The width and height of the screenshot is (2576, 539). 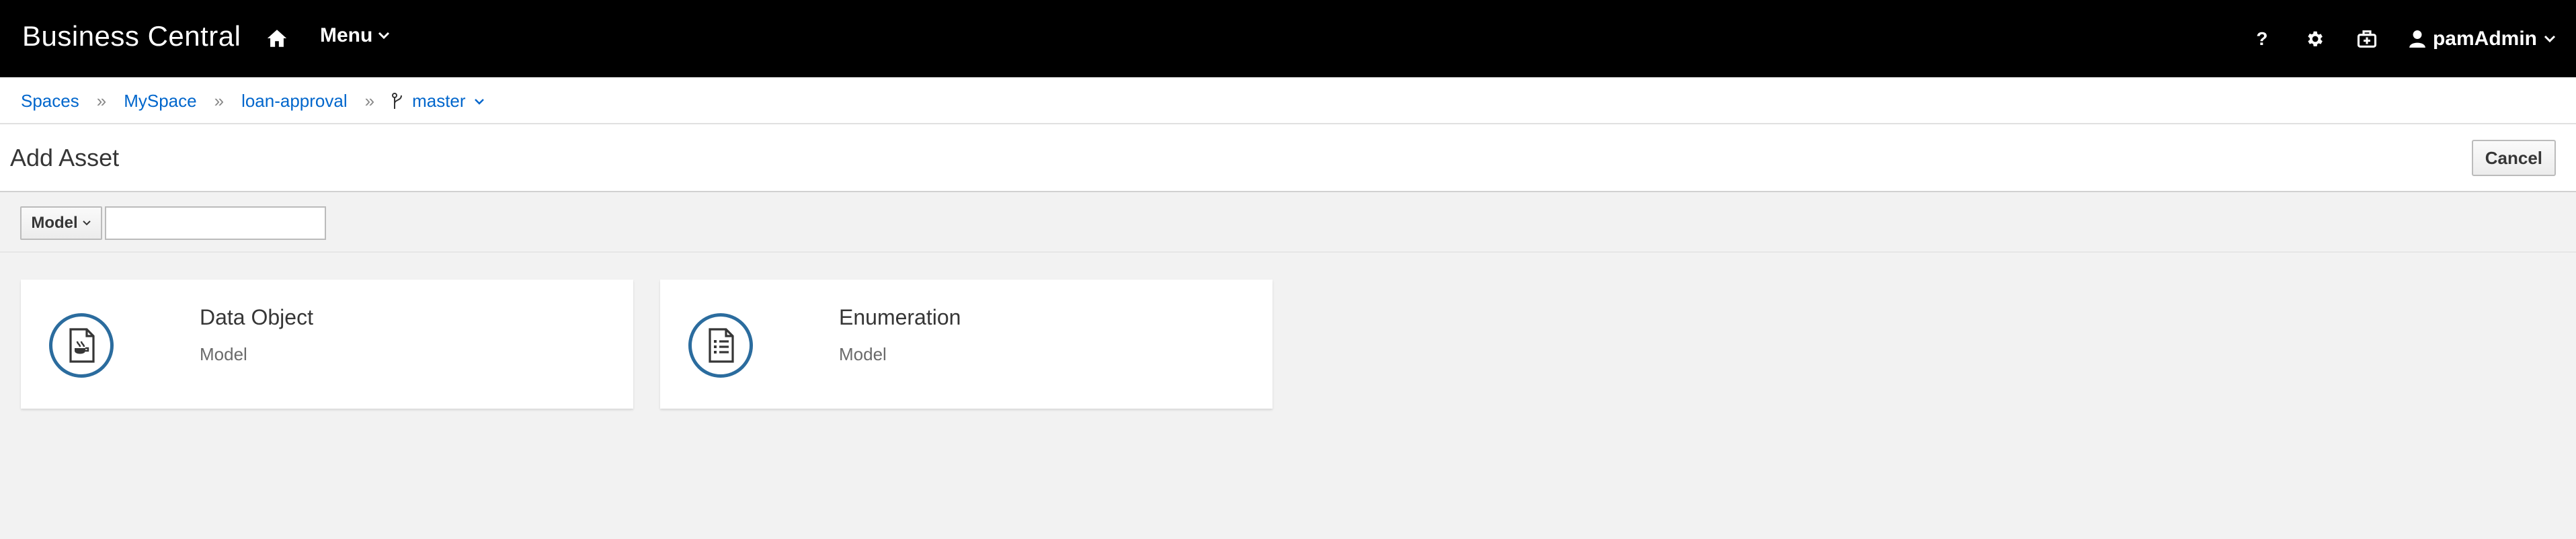 I want to click on gear-icon, so click(x=2314, y=39).